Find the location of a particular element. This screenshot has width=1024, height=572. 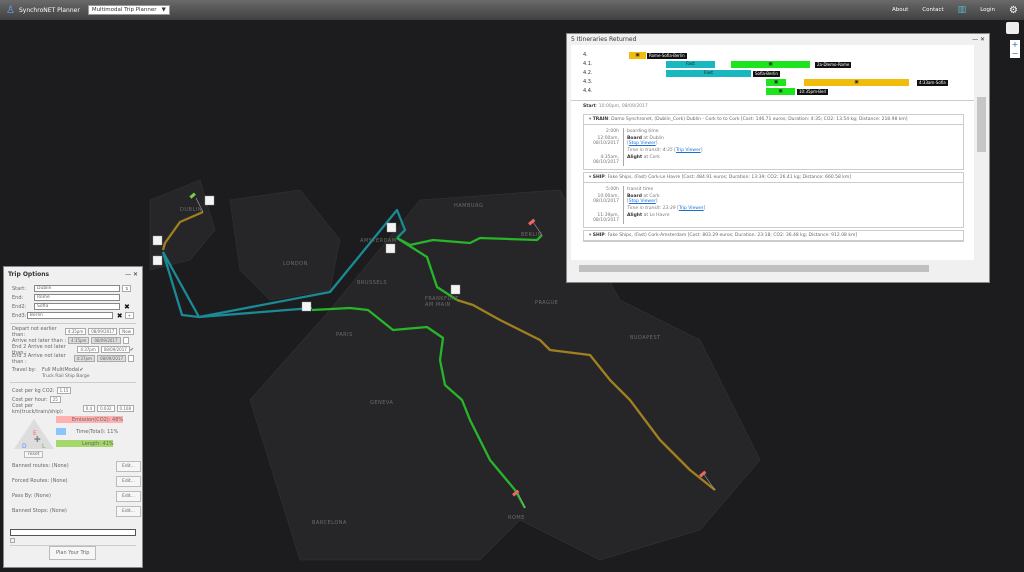

vertical-scrollbar is located at coordinates (981, 152).